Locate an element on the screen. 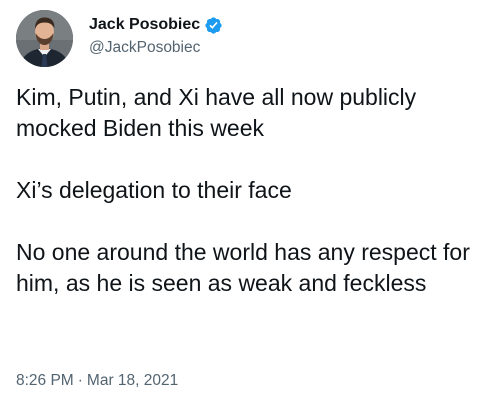  author-name-row: Jack Posobiec is located at coordinates (156, 25).